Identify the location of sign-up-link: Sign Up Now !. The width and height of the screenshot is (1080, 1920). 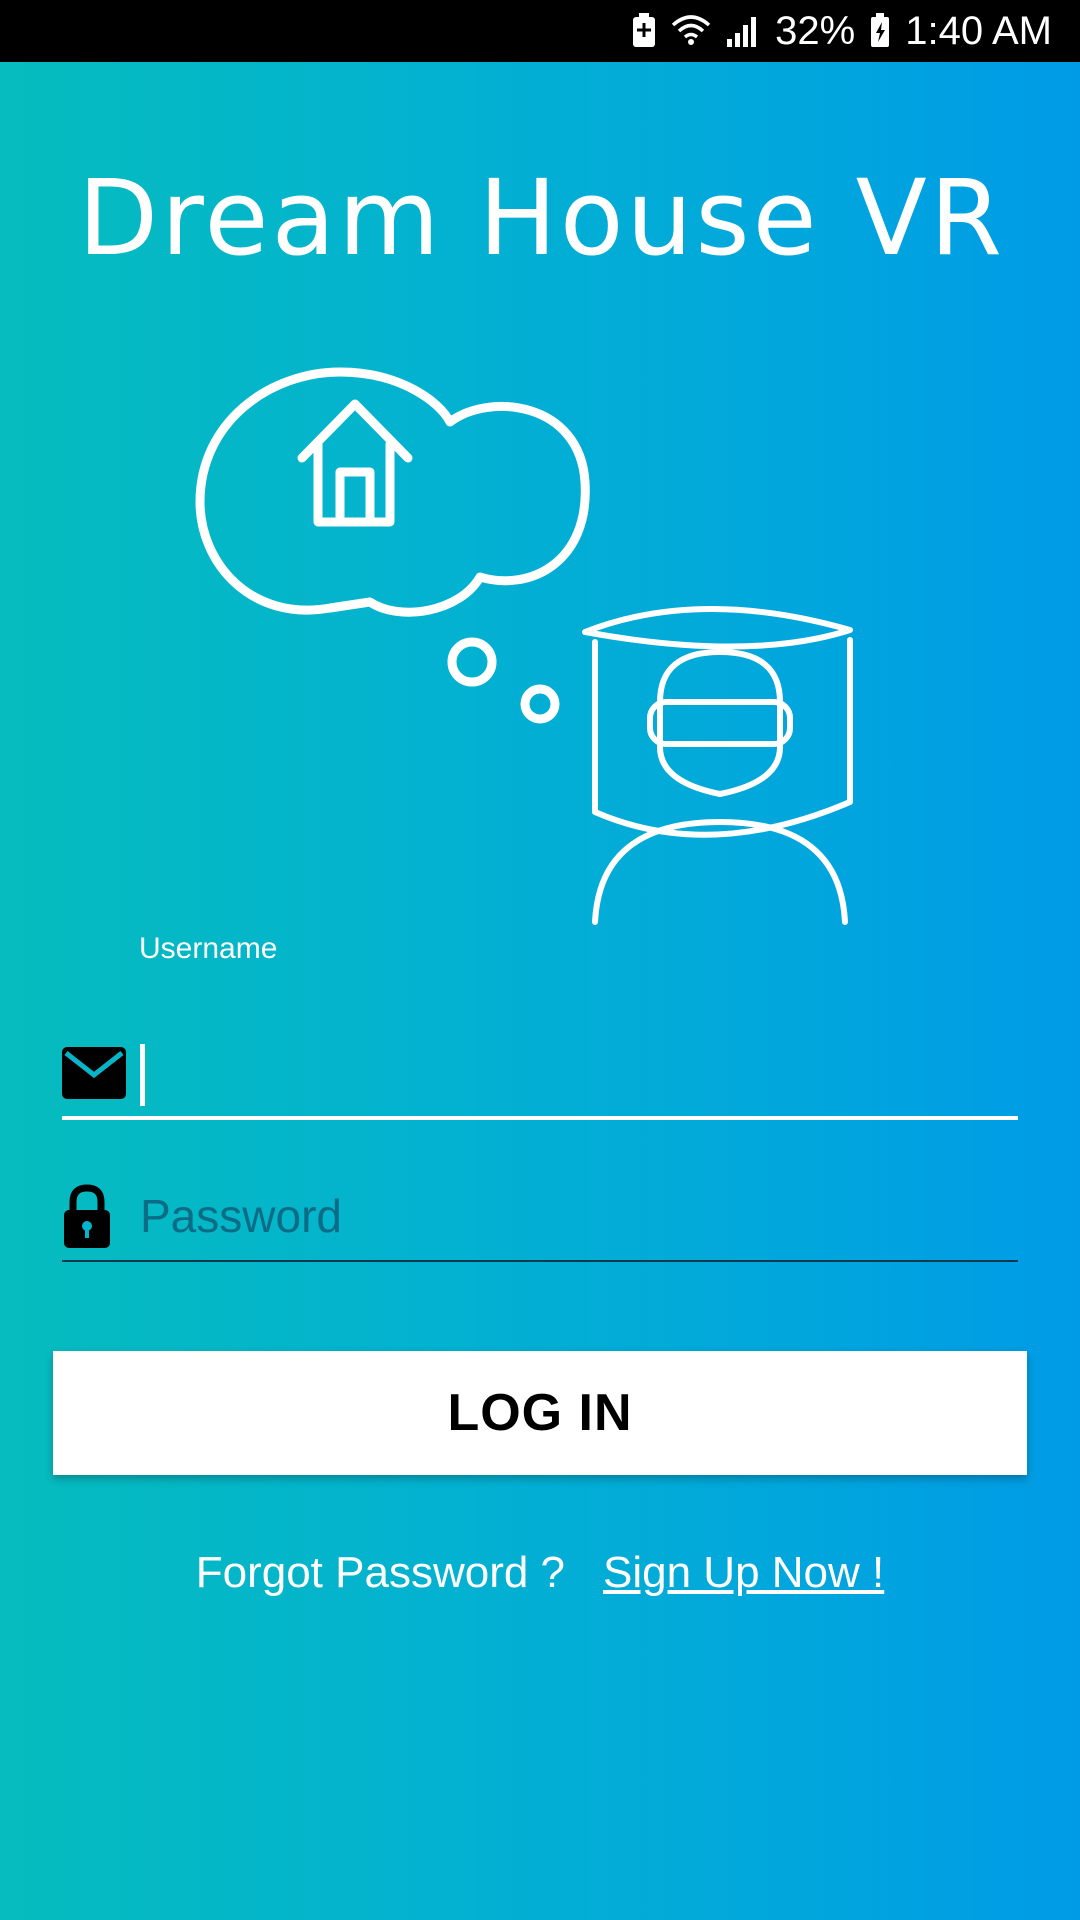
(743, 1578).